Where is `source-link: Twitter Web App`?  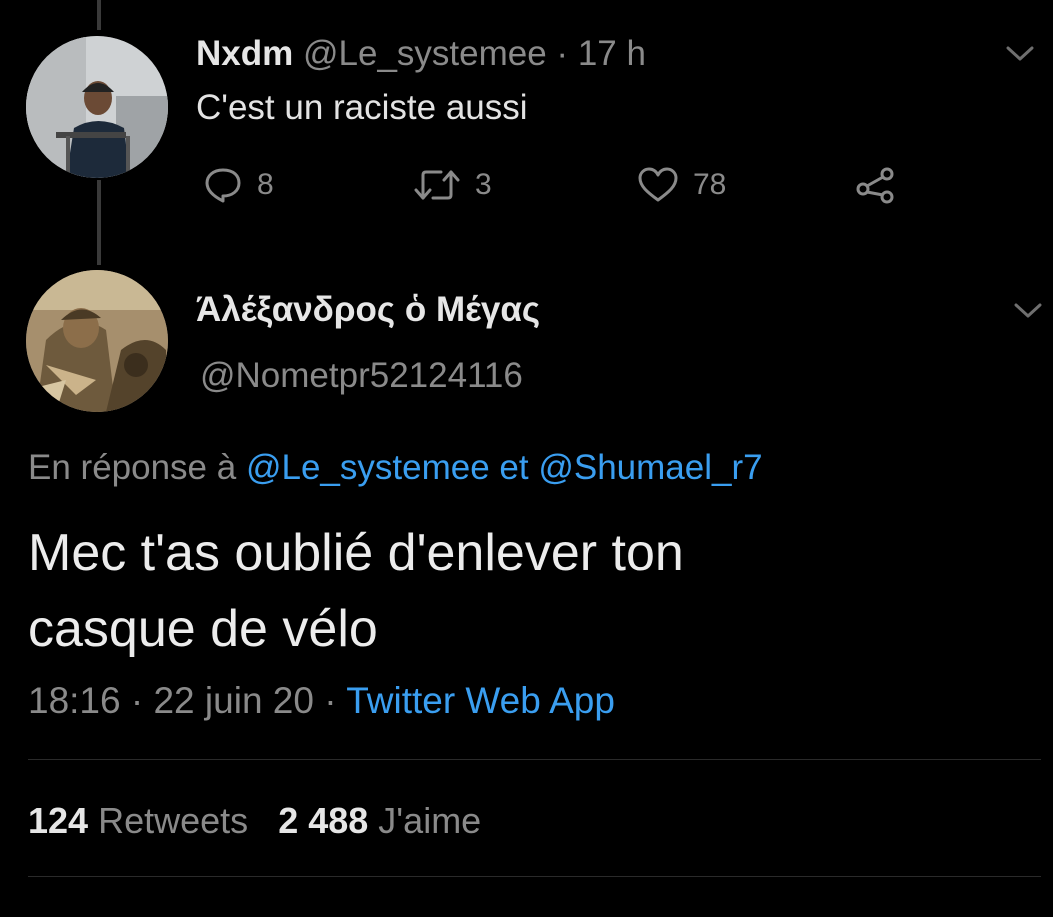
source-link: Twitter Web App is located at coordinates (480, 700).